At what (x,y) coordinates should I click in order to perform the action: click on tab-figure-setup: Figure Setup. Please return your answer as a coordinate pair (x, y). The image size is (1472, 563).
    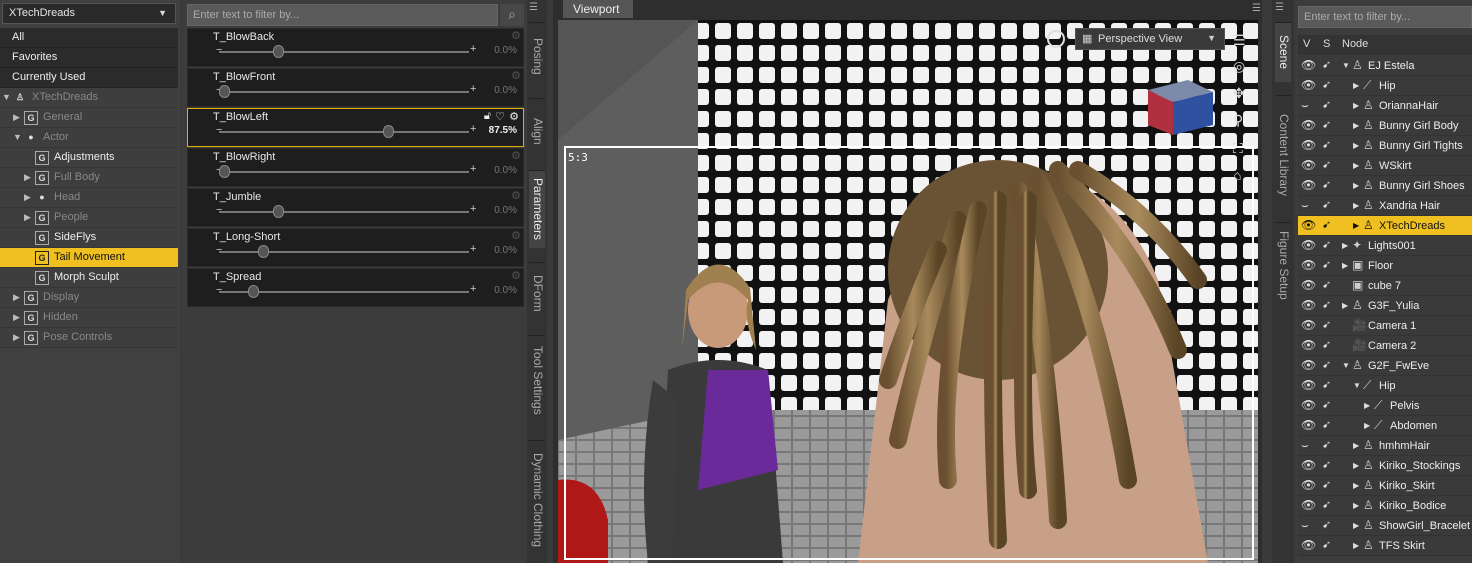
    Looking at the image, I should click on (1283, 264).